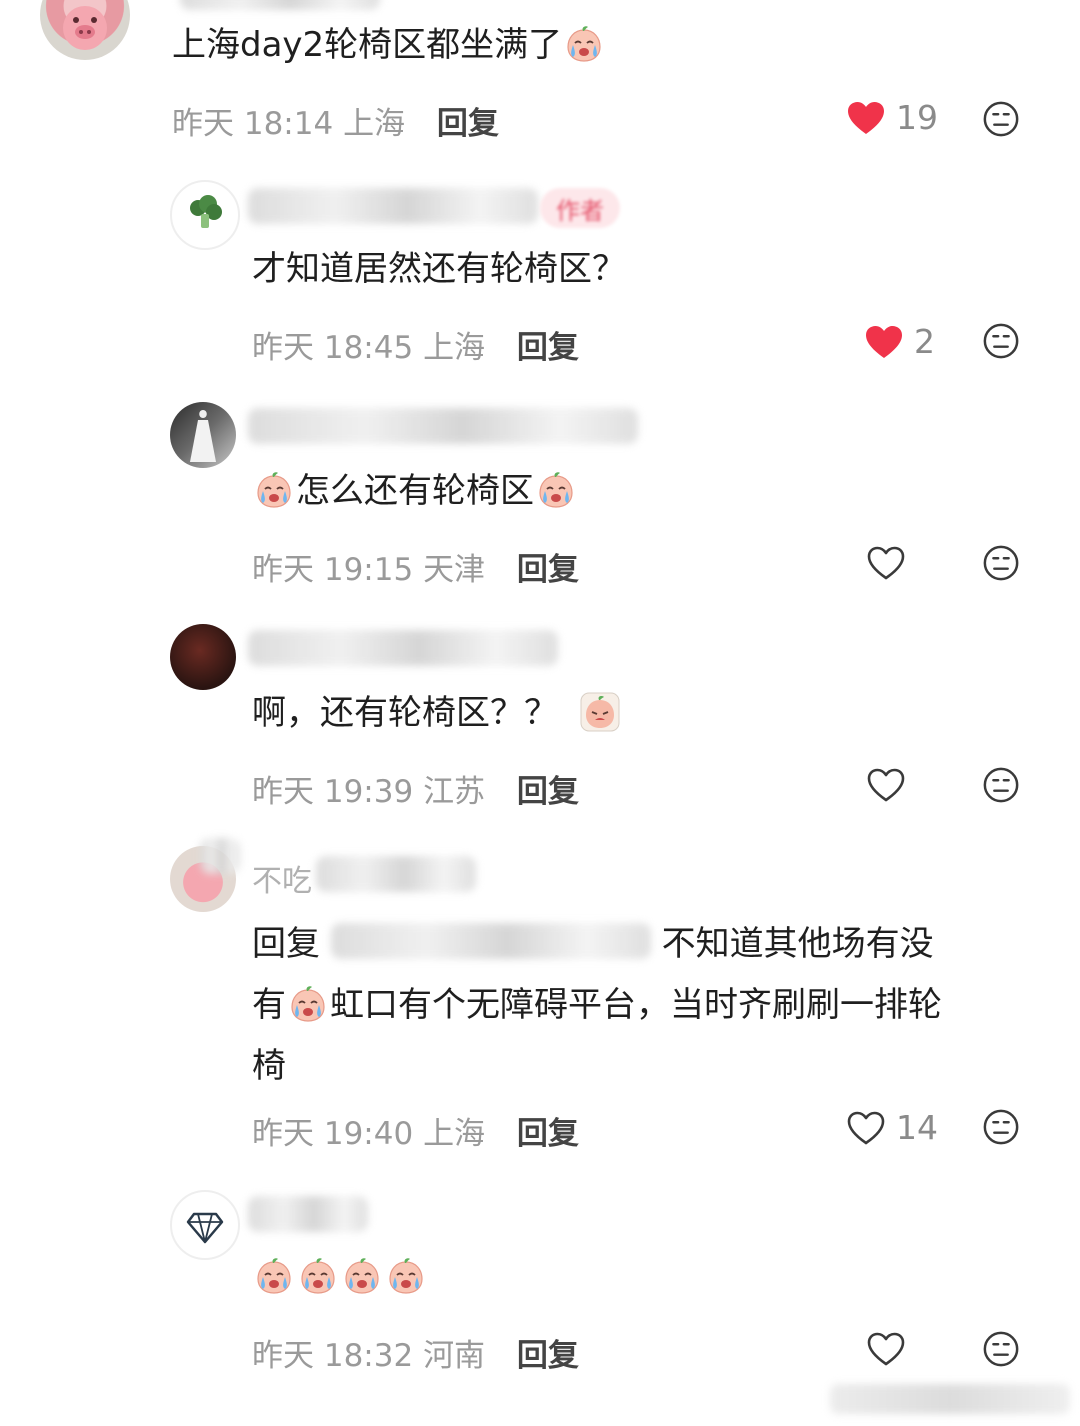 This screenshot has height=1426, width=1080. What do you see at coordinates (917, 1127) in the screenshot?
I see `like-count: 14` at bounding box center [917, 1127].